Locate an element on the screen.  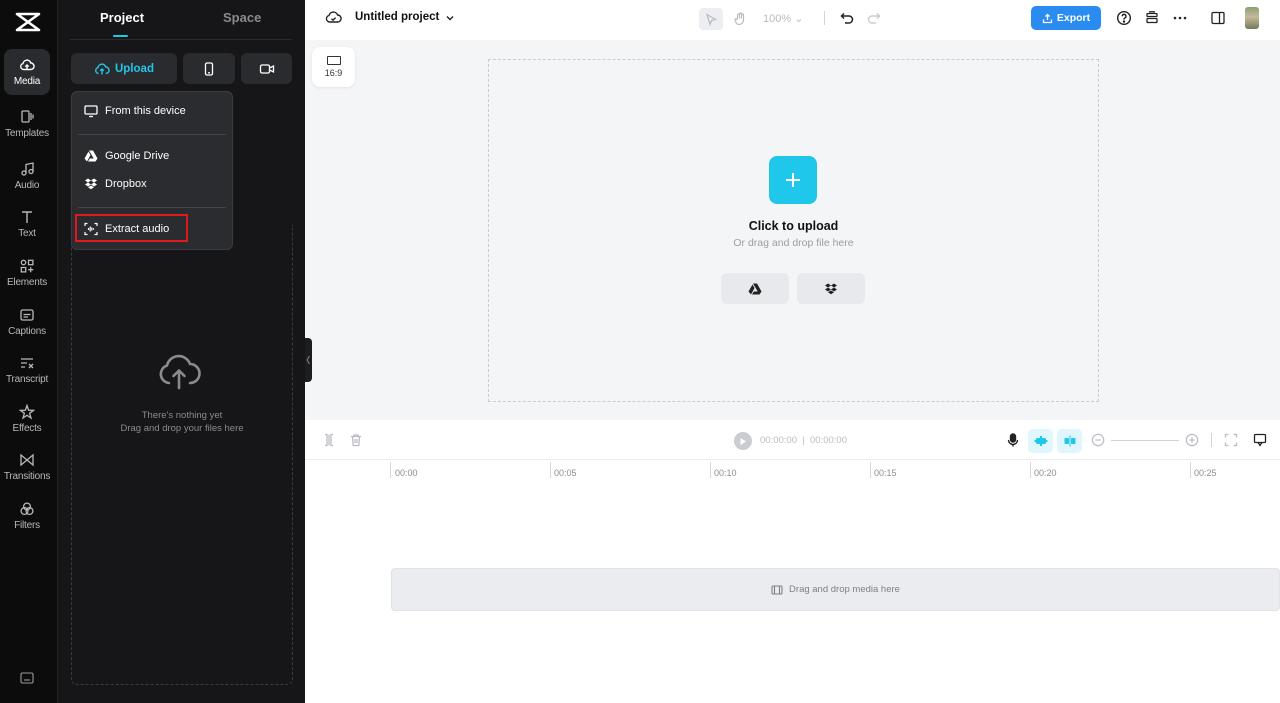
tab-space: Space is located at coordinates (242, 17).